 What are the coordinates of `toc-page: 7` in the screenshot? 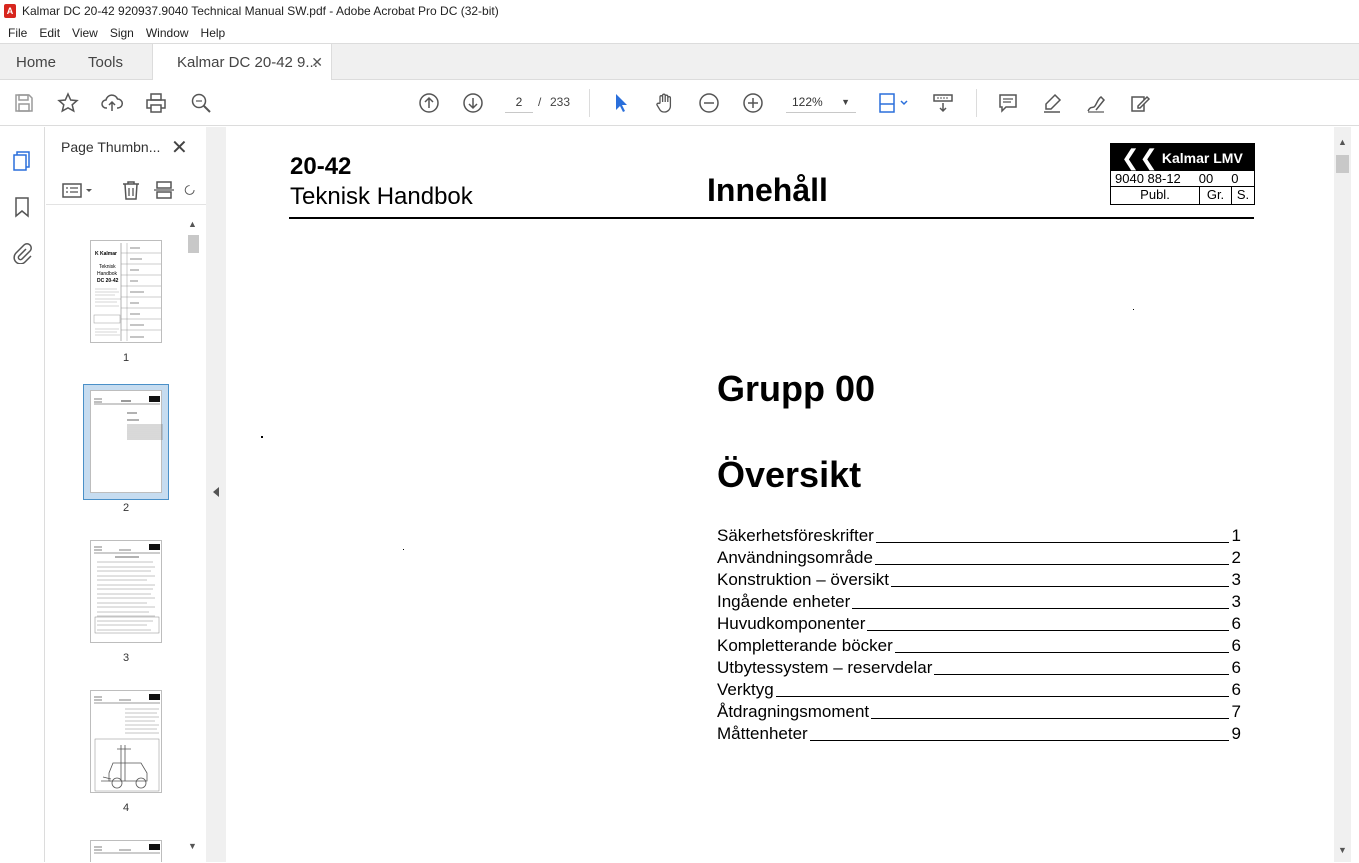 It's located at (1236, 711).